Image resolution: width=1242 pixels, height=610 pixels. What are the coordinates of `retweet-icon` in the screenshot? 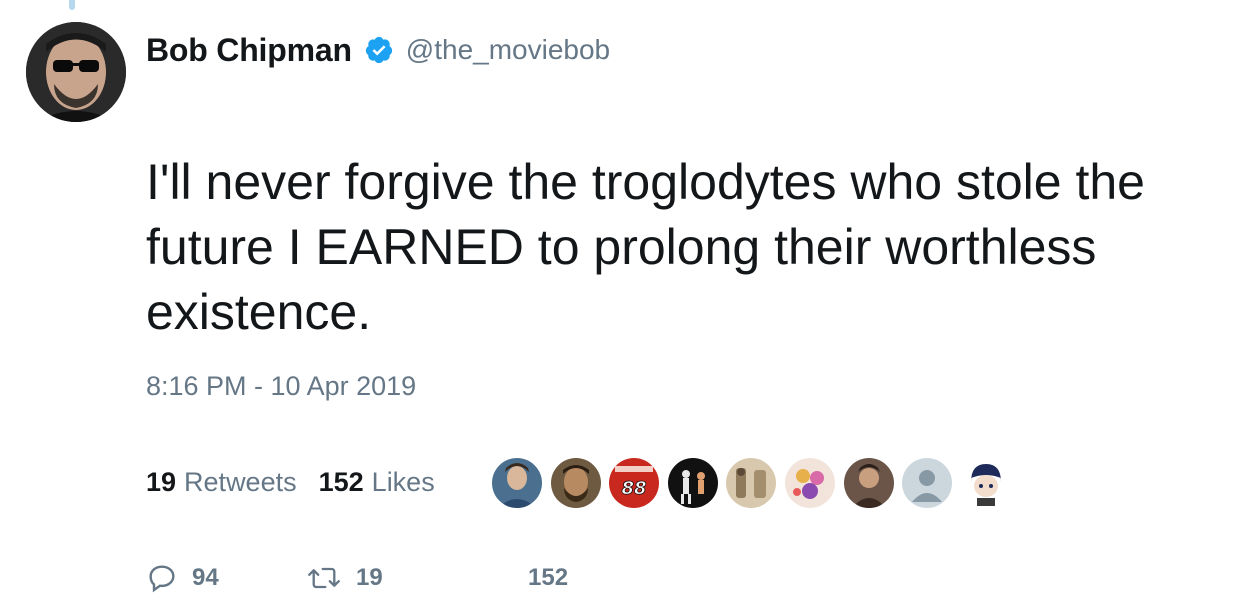 It's located at (324, 578).